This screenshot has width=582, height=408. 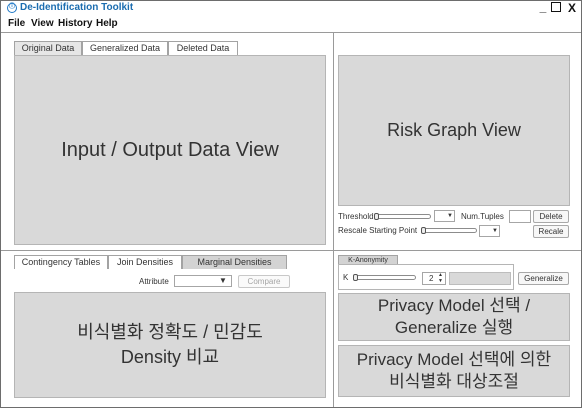 What do you see at coordinates (42, 23) in the screenshot?
I see `menu-view: View` at bounding box center [42, 23].